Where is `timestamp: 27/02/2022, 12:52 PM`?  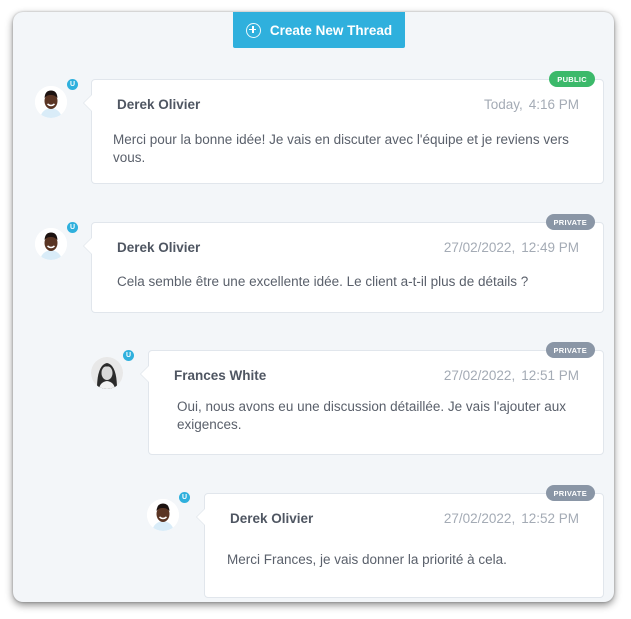
timestamp: 27/02/2022, 12:52 PM is located at coordinates (511, 518).